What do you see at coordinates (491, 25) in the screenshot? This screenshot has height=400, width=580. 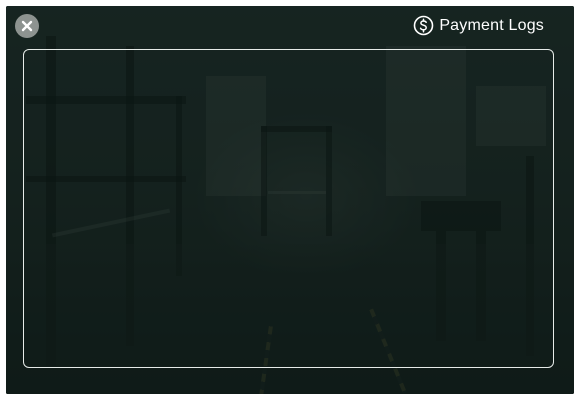 I see `modal-title: Payment Logs` at bounding box center [491, 25].